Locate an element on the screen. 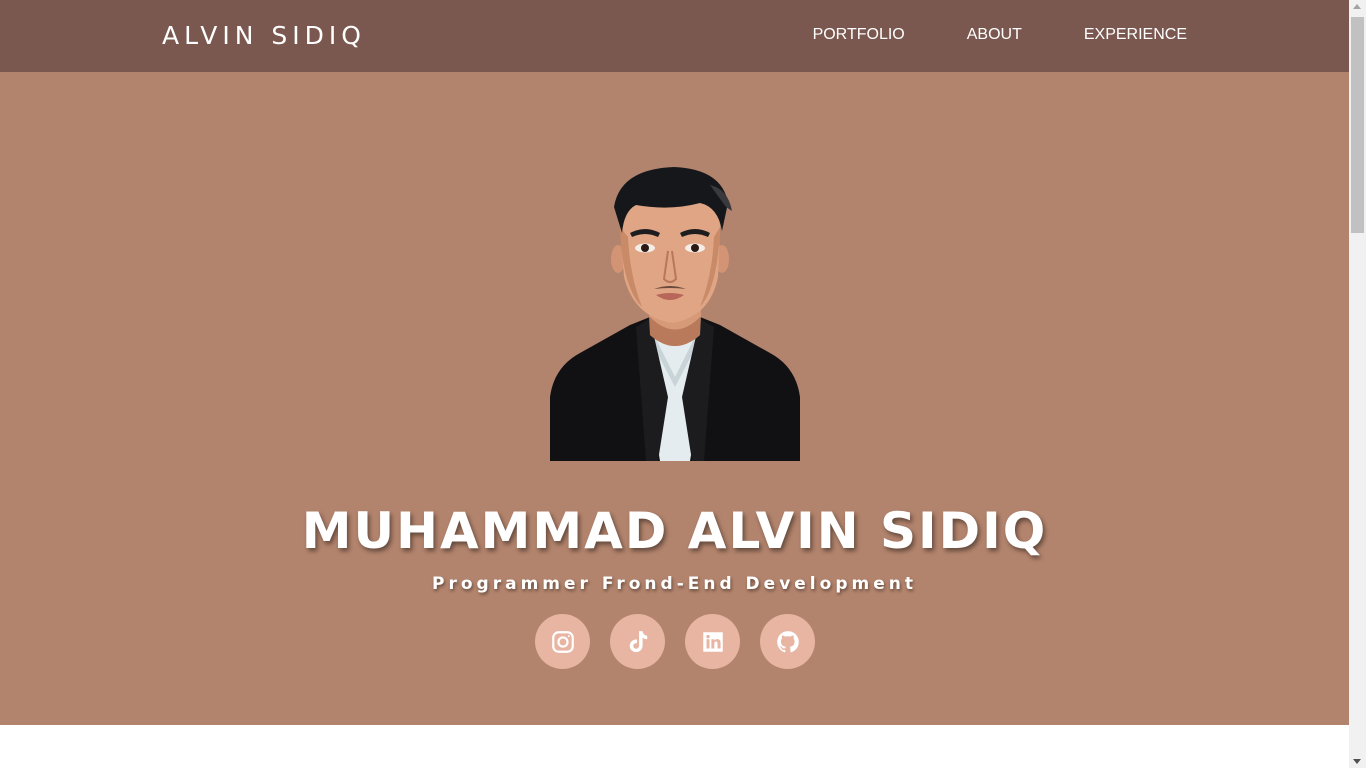 This screenshot has width=1366, height=768. linkedin-icon is located at coordinates (712, 641).